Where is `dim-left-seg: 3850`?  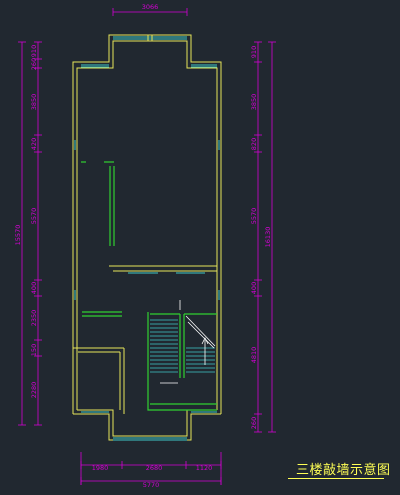 dim-left-seg: 3850 is located at coordinates (34, 102).